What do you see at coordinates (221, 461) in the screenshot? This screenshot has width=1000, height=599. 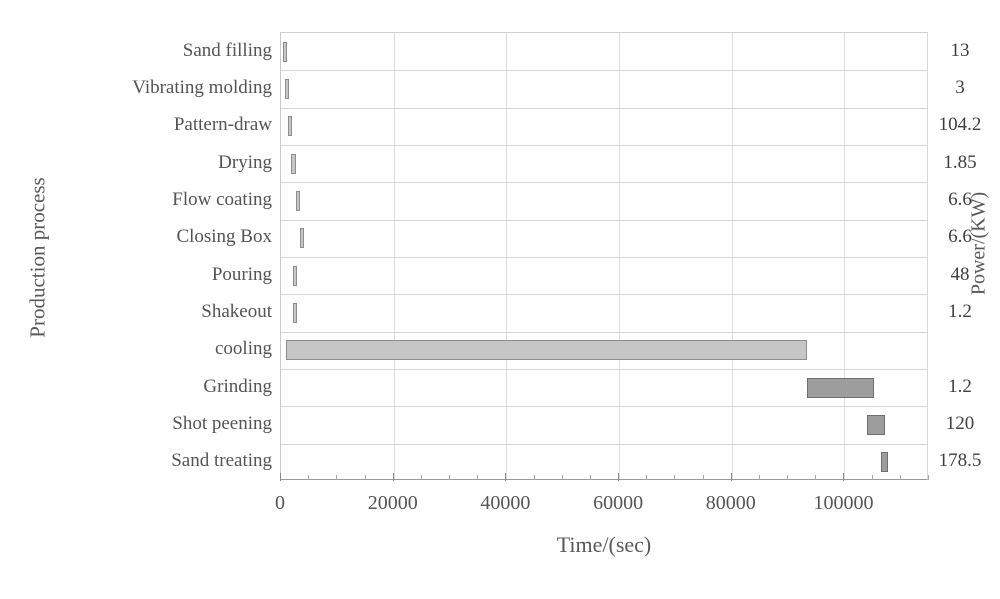 I see `category-label: Sand treating` at bounding box center [221, 461].